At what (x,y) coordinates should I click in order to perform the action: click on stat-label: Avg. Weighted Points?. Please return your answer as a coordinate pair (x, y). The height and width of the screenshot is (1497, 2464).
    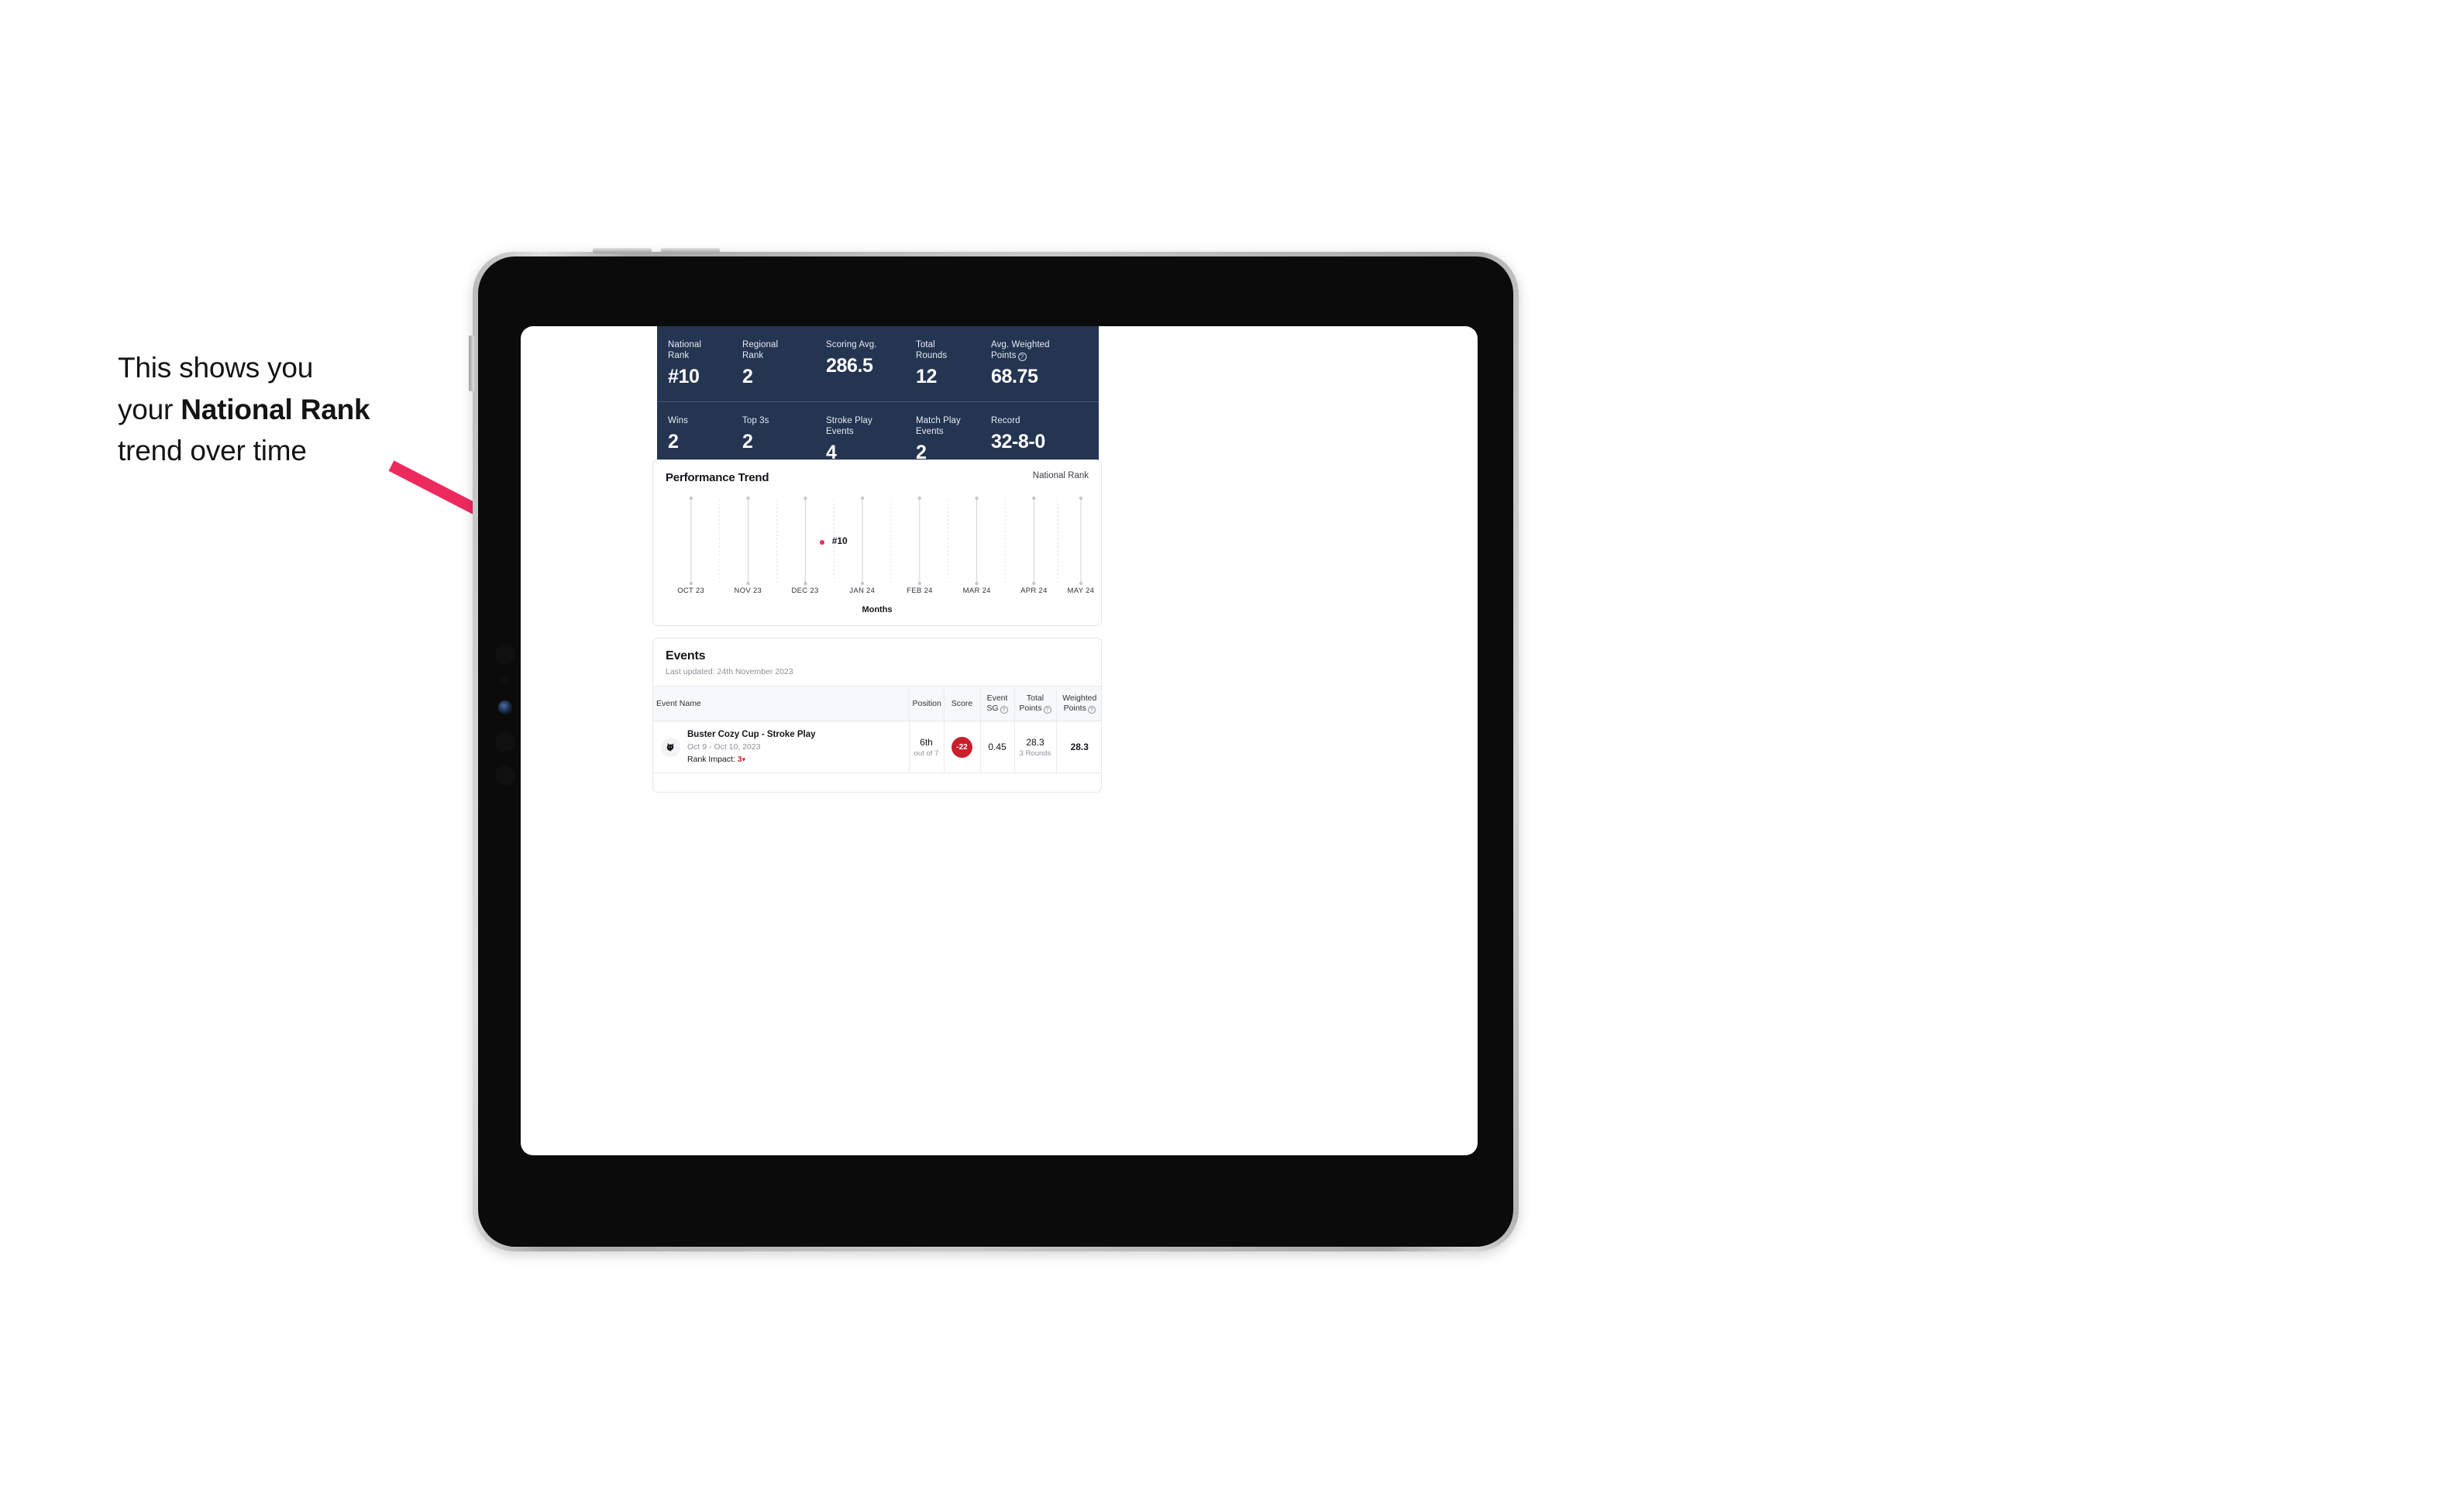
    Looking at the image, I should click on (1020, 351).